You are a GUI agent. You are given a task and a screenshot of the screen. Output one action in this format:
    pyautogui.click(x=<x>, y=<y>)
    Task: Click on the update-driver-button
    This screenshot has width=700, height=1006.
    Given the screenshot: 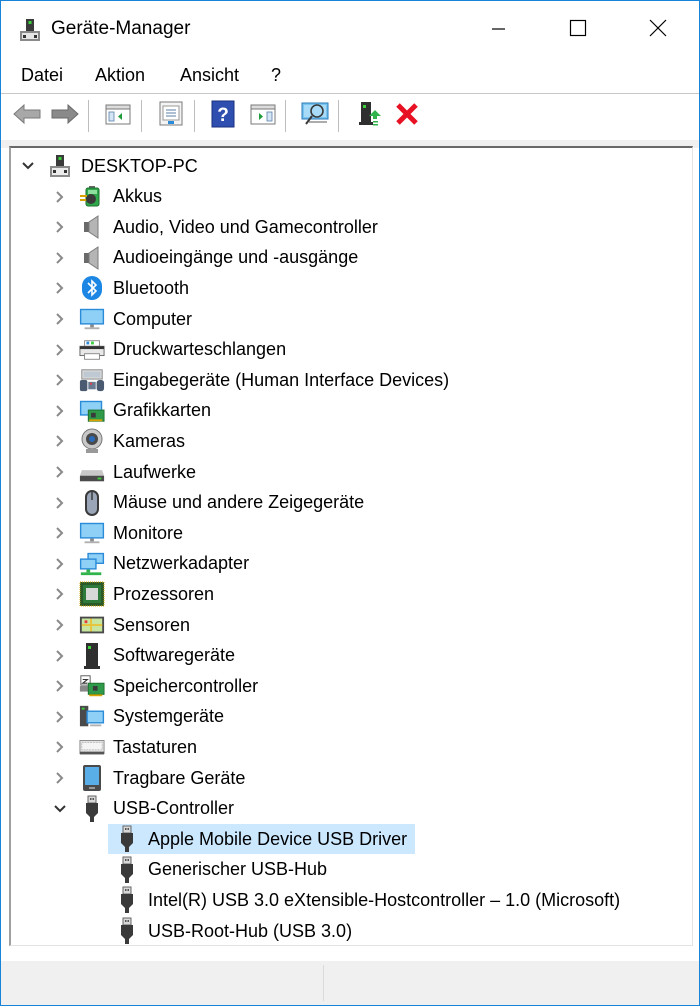 What is the action you would take?
    pyautogui.click(x=369, y=116)
    